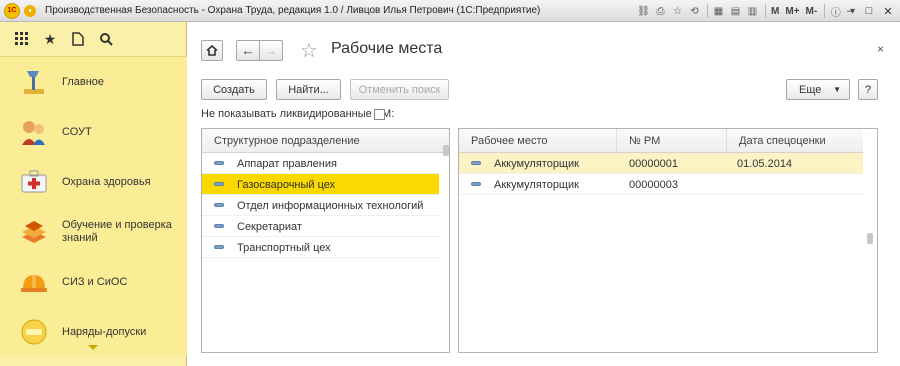  I want to click on home-button, so click(212, 50).